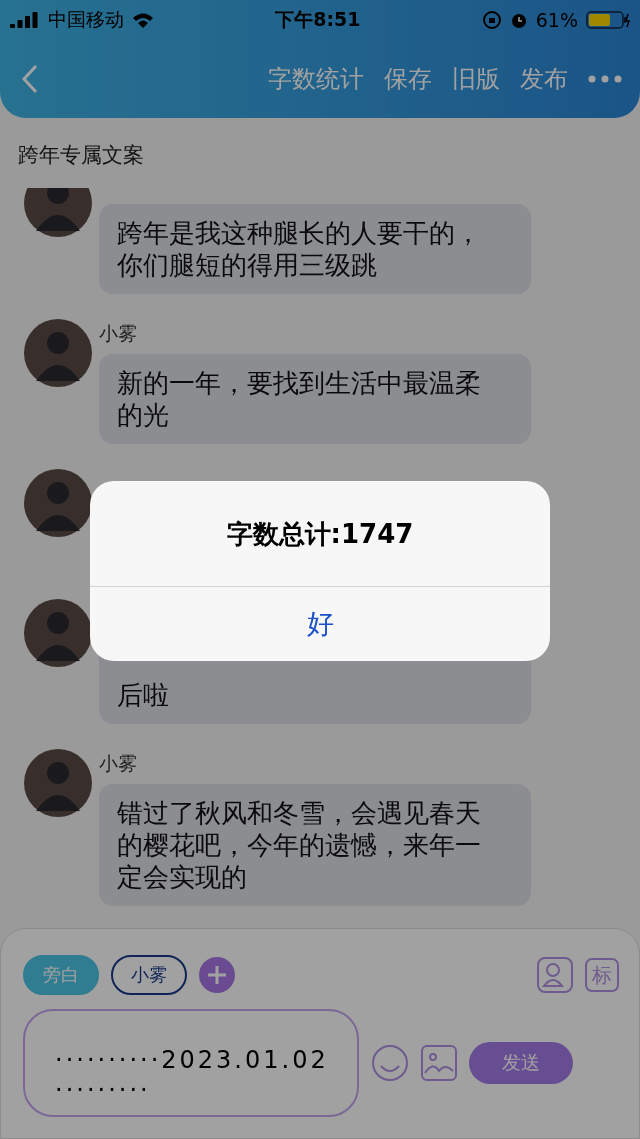 The height and width of the screenshot is (1139, 640). What do you see at coordinates (217, 975) in the screenshot?
I see `add-icon` at bounding box center [217, 975].